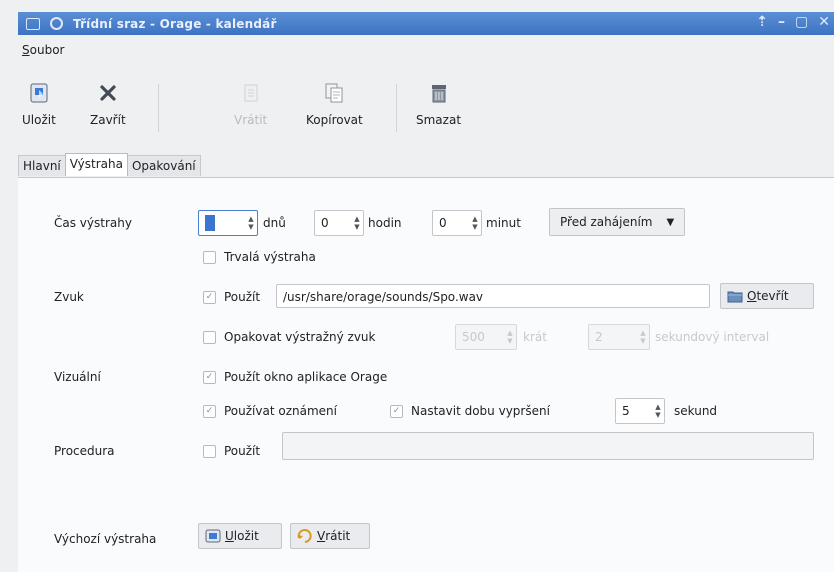  I want to click on days-unit-label: dnů, so click(274, 223).